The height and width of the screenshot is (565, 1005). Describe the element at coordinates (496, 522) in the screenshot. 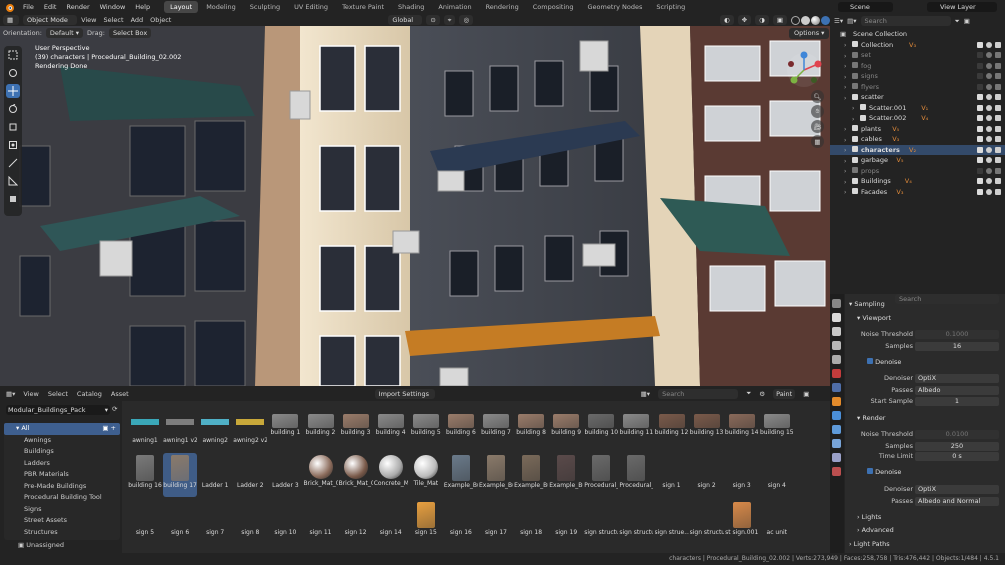

I see `asset-tile: sign 17` at that location.